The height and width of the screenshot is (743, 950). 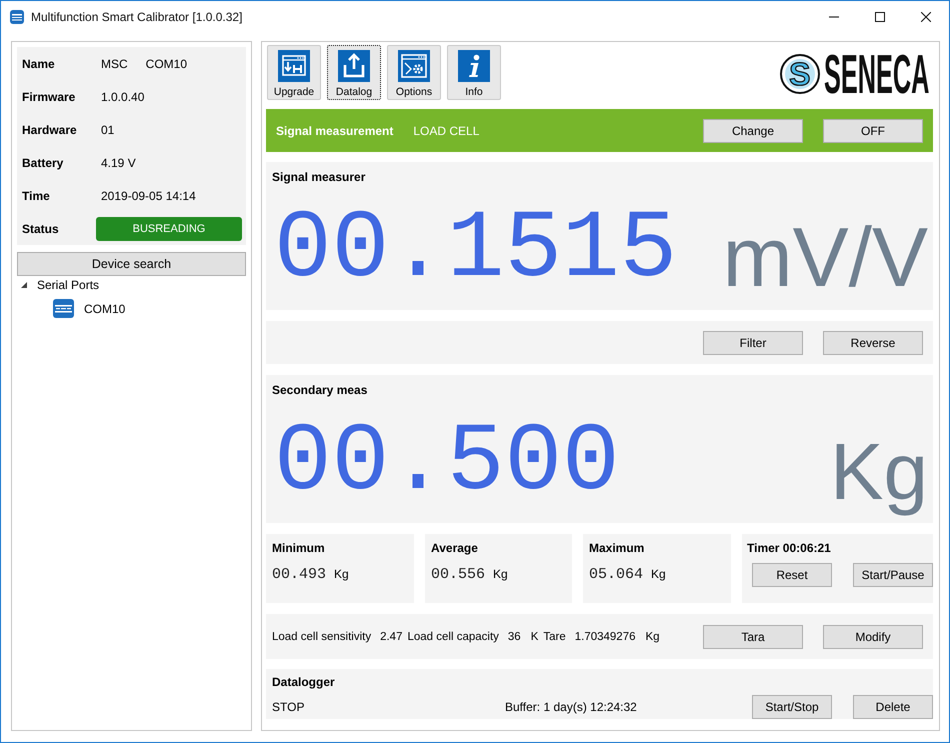 What do you see at coordinates (800, 74) in the screenshot?
I see `logo-mark: S` at bounding box center [800, 74].